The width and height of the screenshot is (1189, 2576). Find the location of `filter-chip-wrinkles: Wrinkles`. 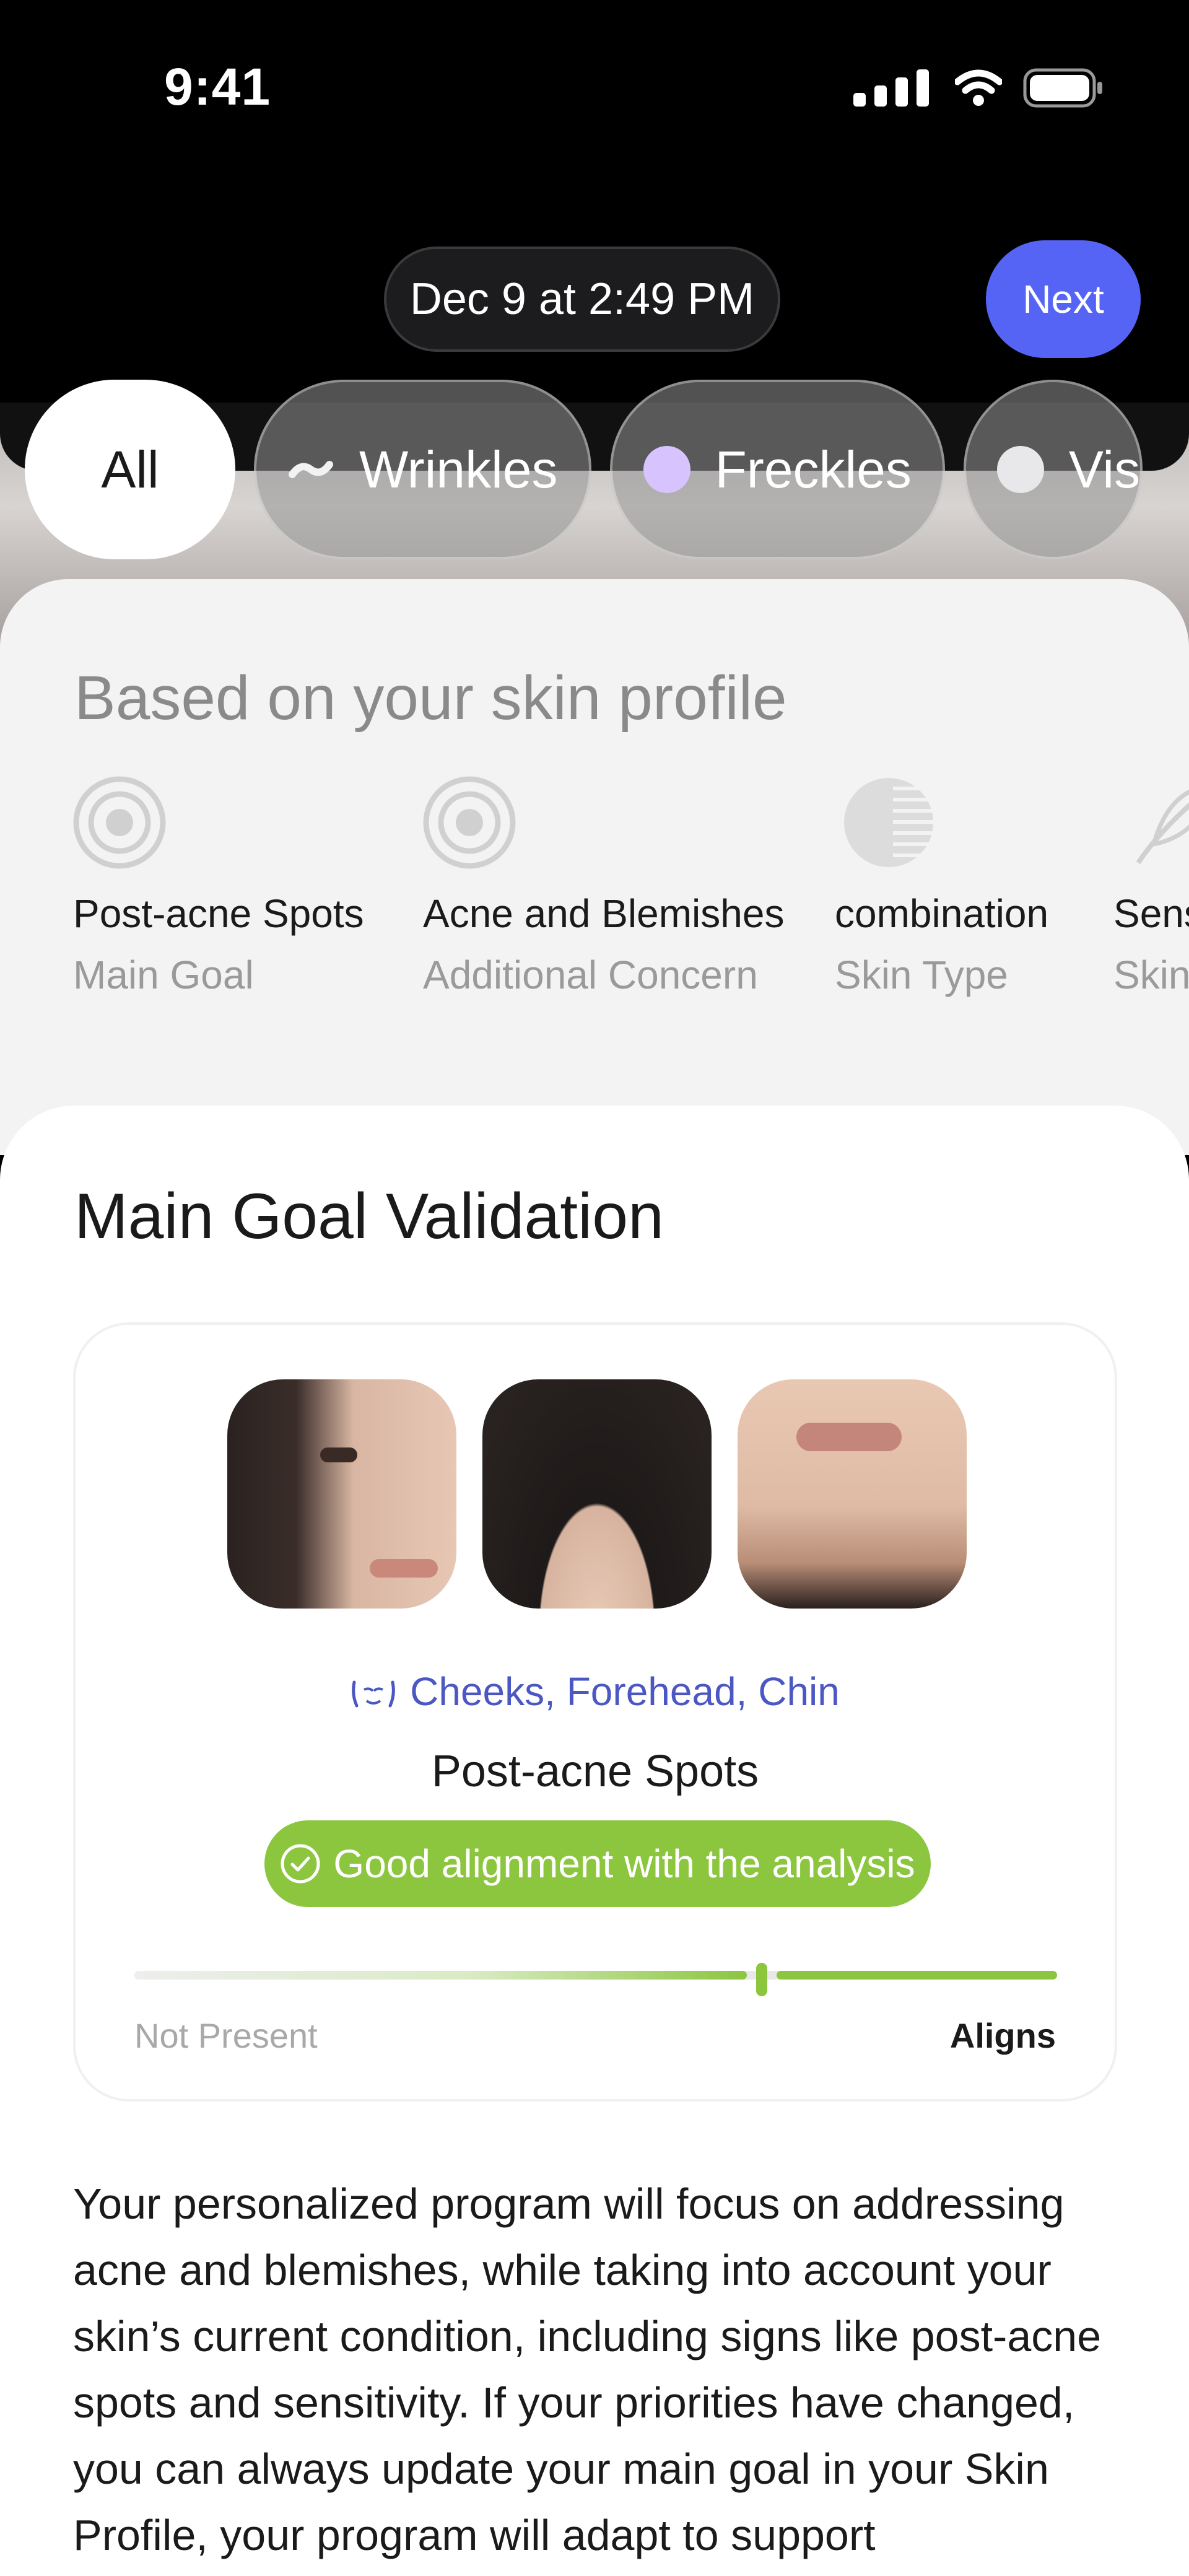

filter-chip-wrinkles: Wrinkles is located at coordinates (422, 469).